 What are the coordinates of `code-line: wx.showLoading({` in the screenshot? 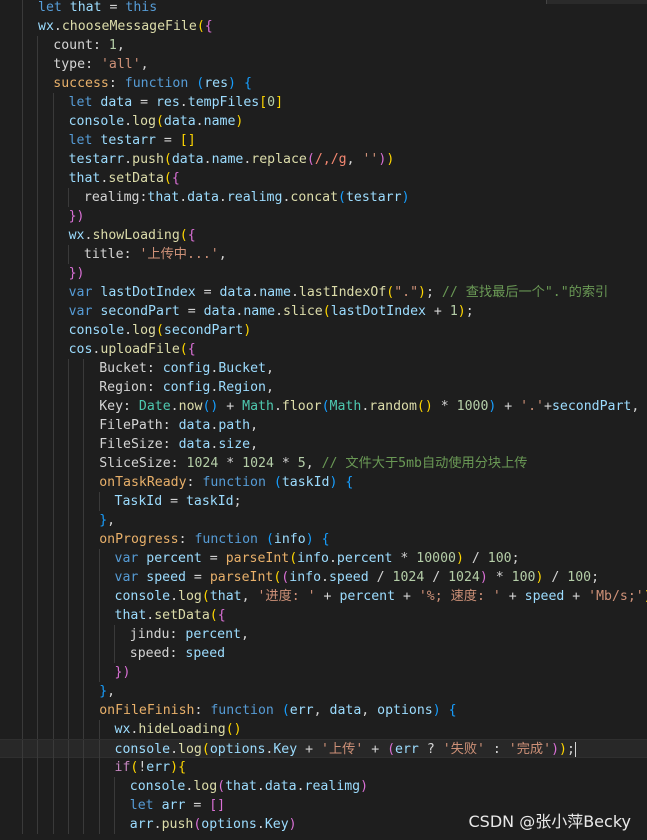 It's located at (323, 235).